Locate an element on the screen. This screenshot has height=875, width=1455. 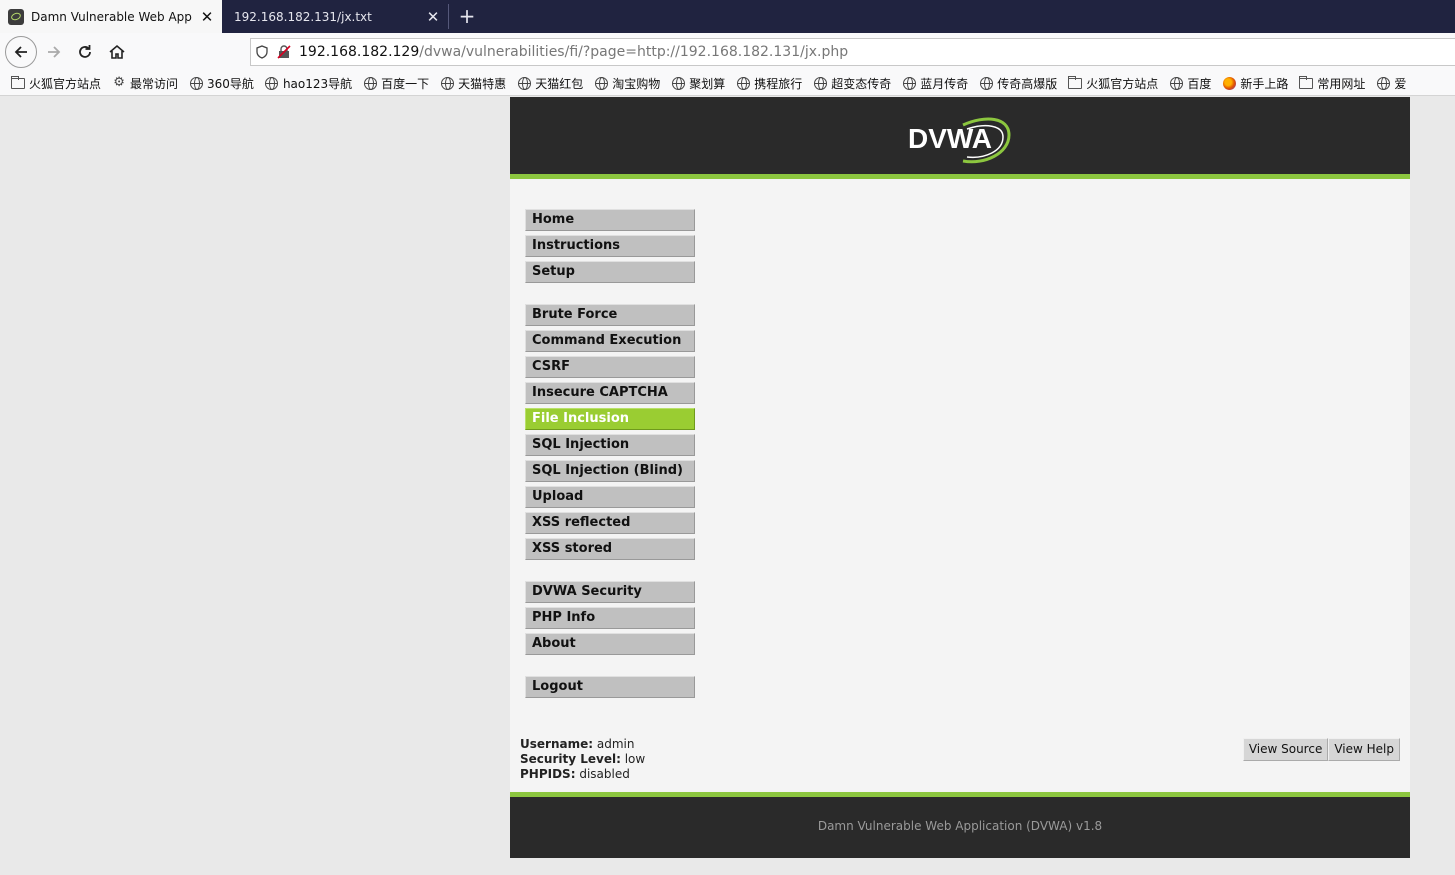
bookmark-item: 百度 is located at coordinates (1190, 83).